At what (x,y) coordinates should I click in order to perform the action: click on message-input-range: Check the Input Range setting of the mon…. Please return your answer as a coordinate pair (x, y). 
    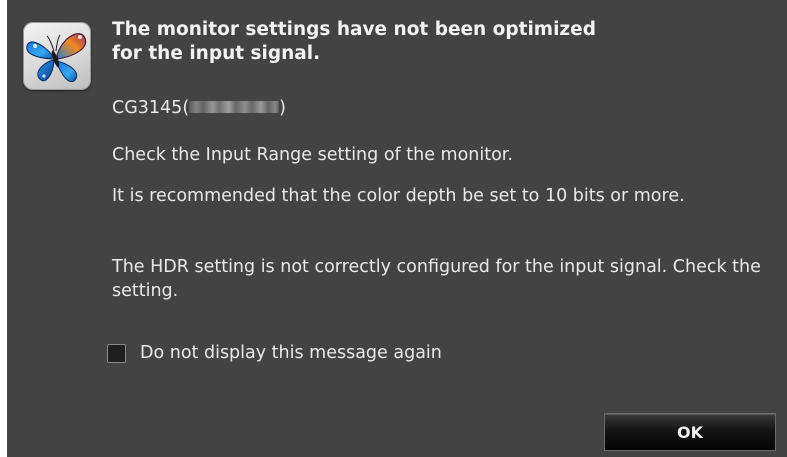
    Looking at the image, I should click on (312, 155).